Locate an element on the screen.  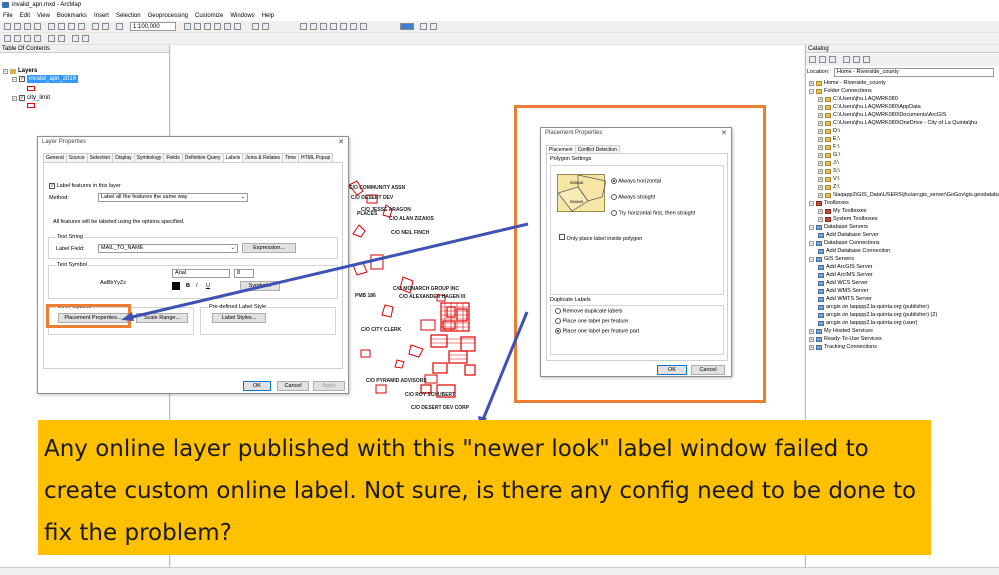
status-bar is located at coordinates (499, 571).